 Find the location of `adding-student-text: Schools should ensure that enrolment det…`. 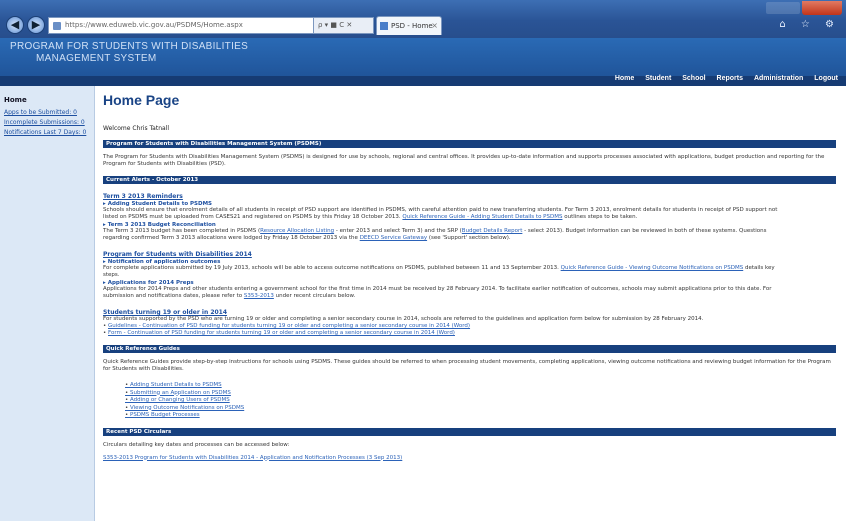

adding-student-text: Schools should ensure that enrolment det… is located at coordinates (440, 210).